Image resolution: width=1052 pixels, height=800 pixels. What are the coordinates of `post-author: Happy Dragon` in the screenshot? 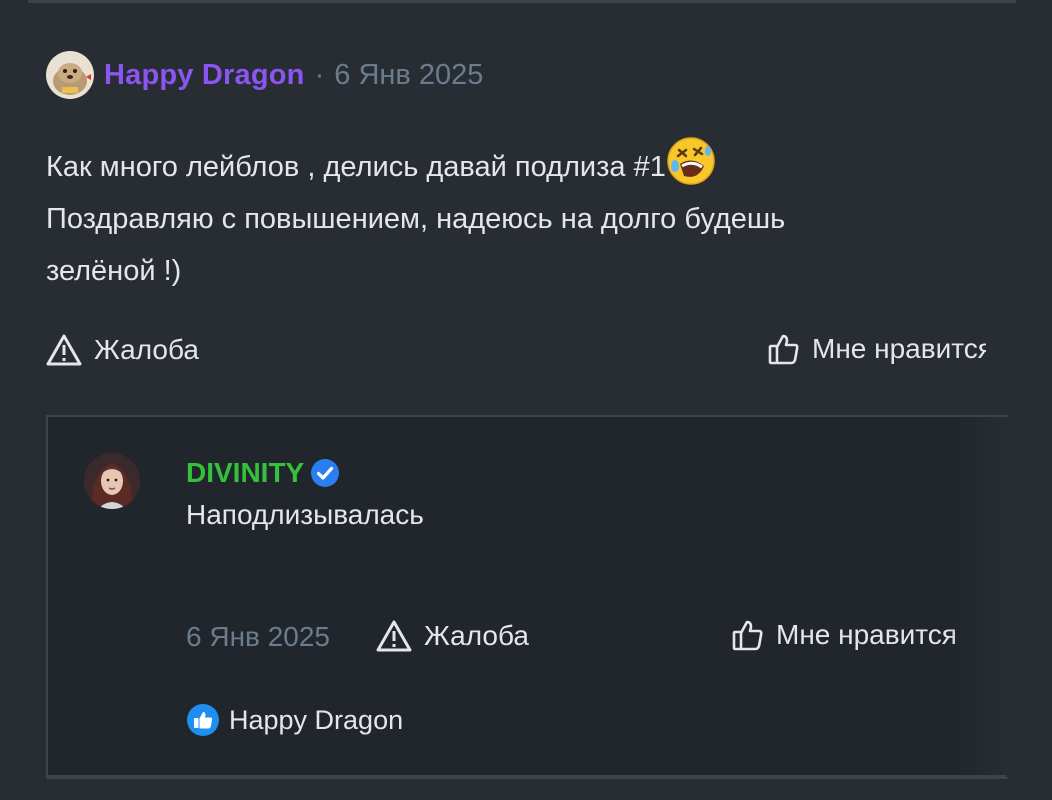 It's located at (204, 75).